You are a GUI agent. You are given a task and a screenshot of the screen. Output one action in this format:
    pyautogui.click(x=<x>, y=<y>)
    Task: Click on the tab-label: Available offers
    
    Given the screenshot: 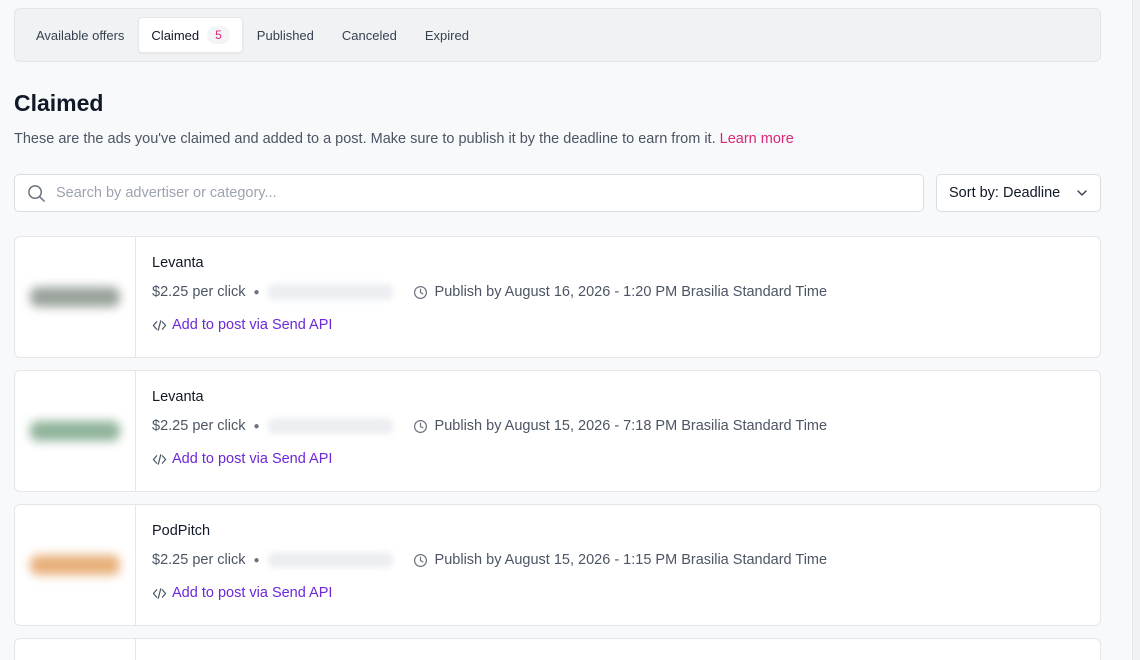 What is the action you would take?
    pyautogui.click(x=80, y=35)
    